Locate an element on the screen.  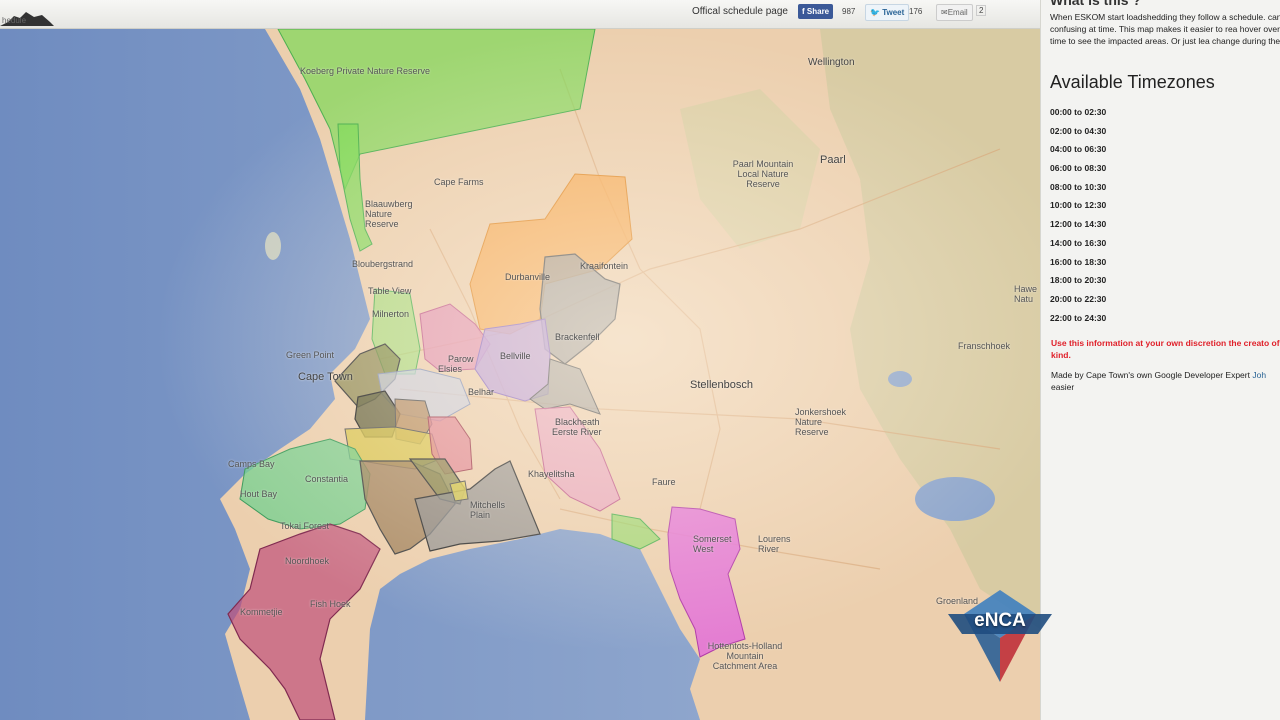
facebook-share-count: 987 is located at coordinates (849, 11).